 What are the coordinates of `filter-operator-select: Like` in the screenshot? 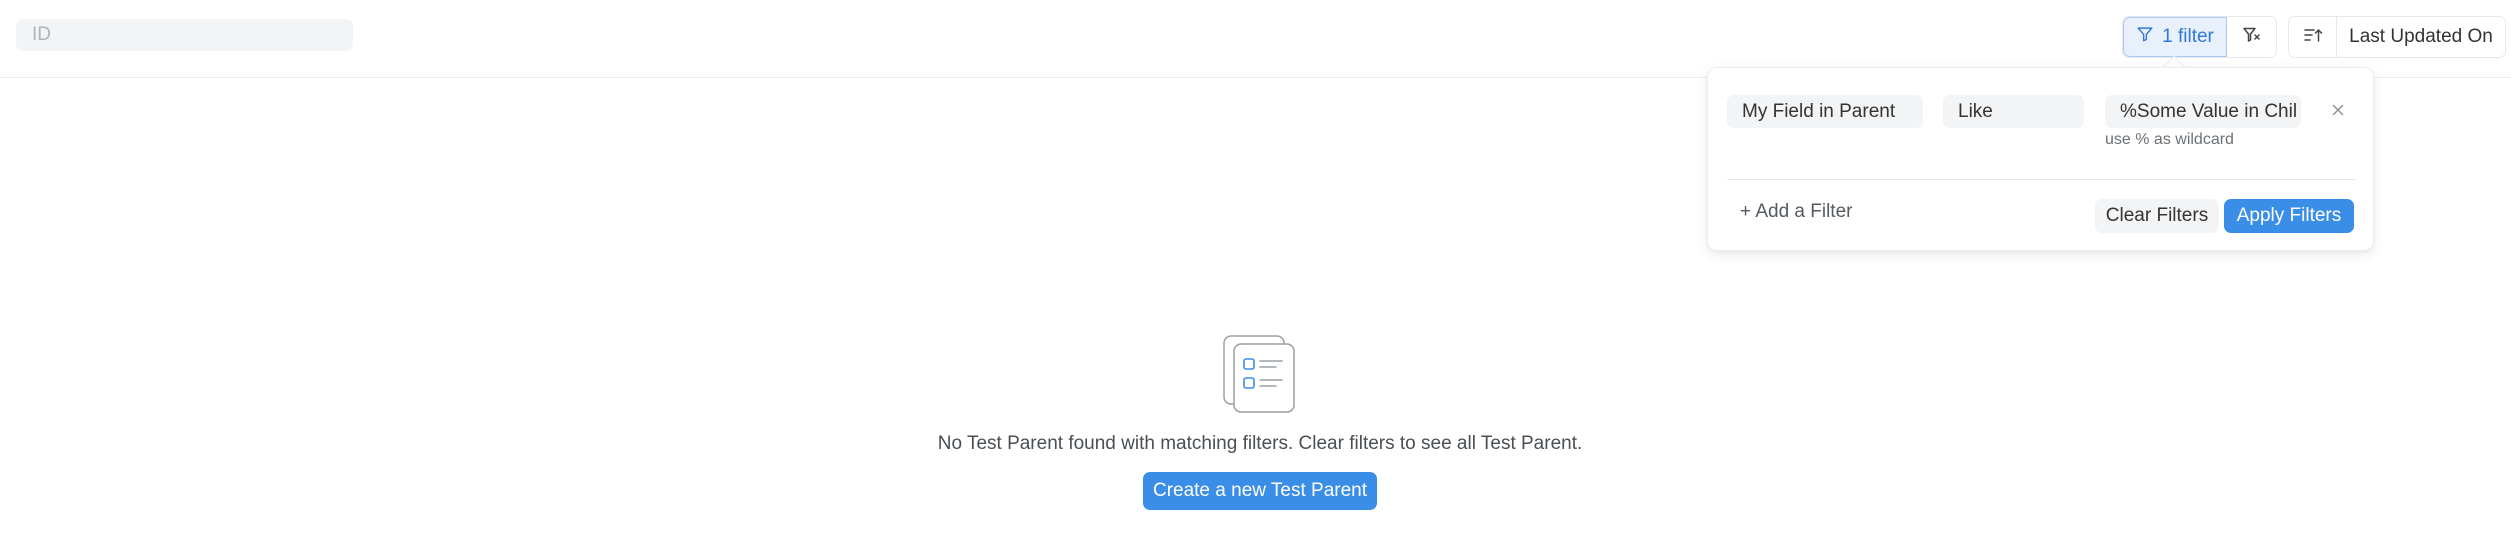 It's located at (2013, 111).